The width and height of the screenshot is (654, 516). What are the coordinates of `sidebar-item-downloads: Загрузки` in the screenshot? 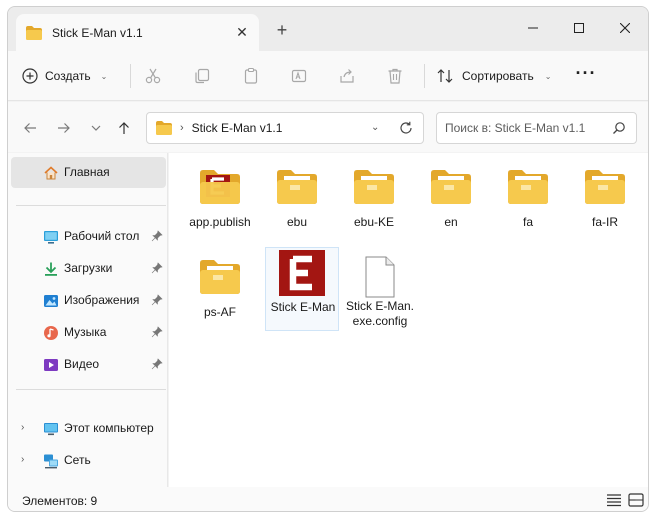 It's located at (88, 268).